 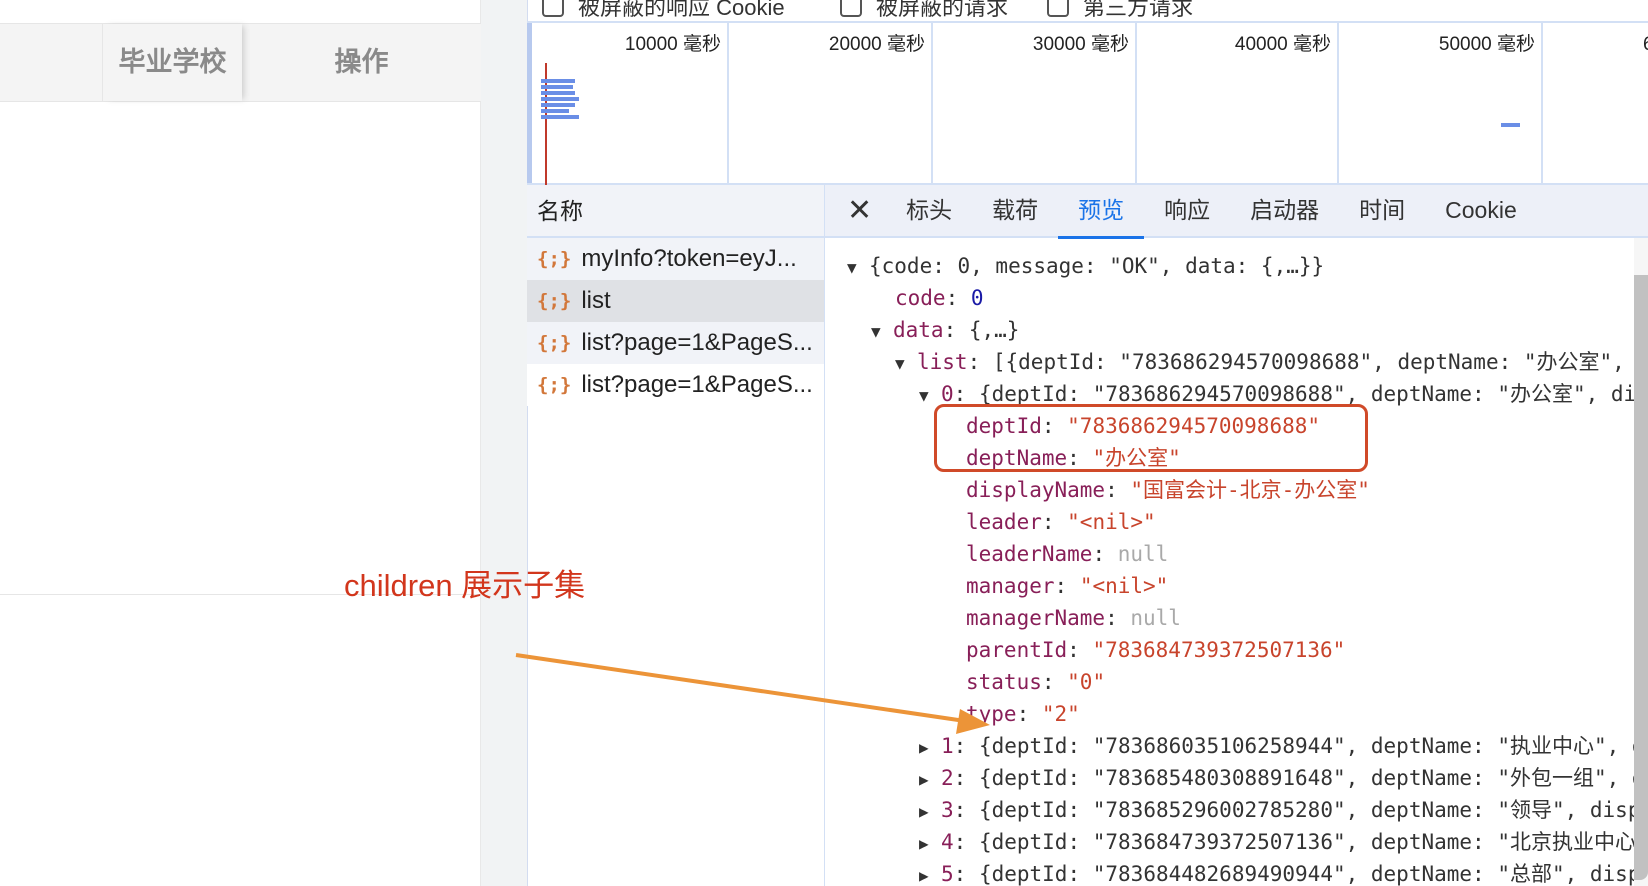 I want to click on tab-cookies: Cookie, so click(x=1481, y=210).